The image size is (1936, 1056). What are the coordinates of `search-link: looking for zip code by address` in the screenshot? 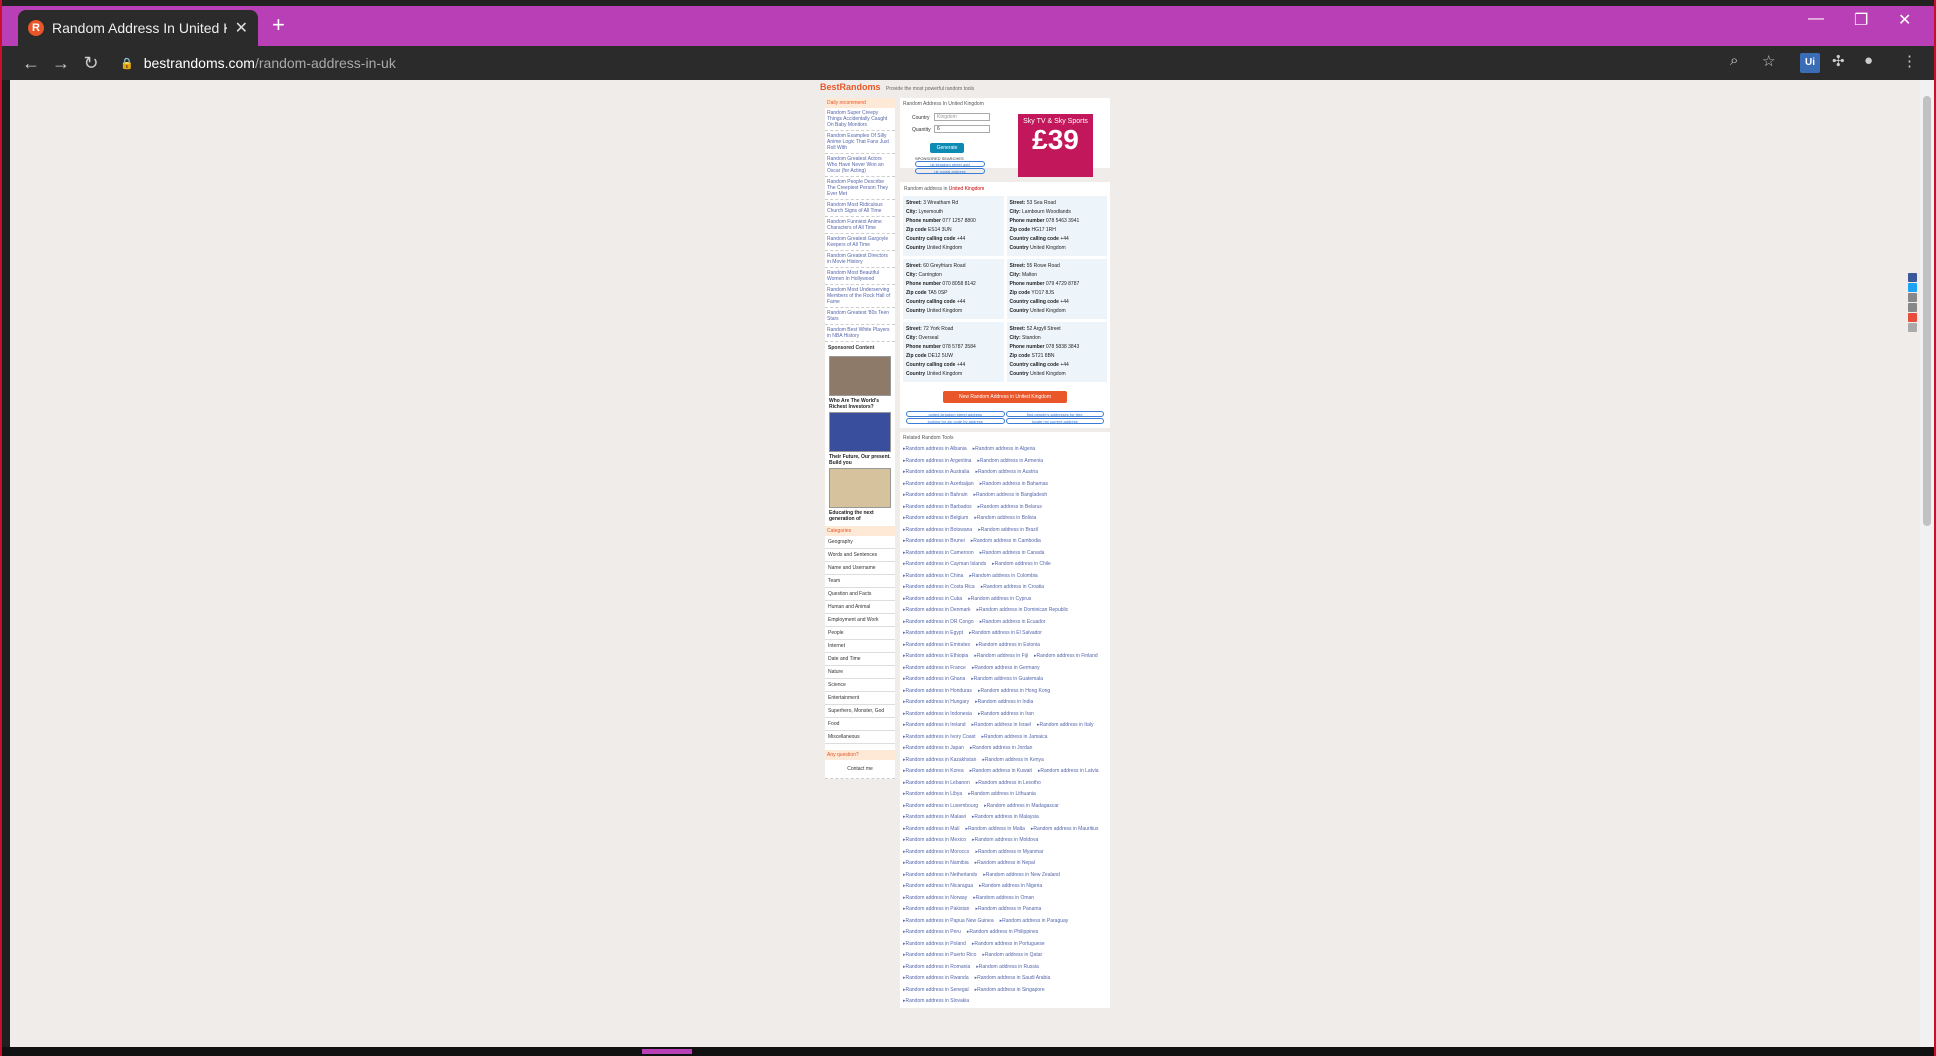 It's located at (955, 421).